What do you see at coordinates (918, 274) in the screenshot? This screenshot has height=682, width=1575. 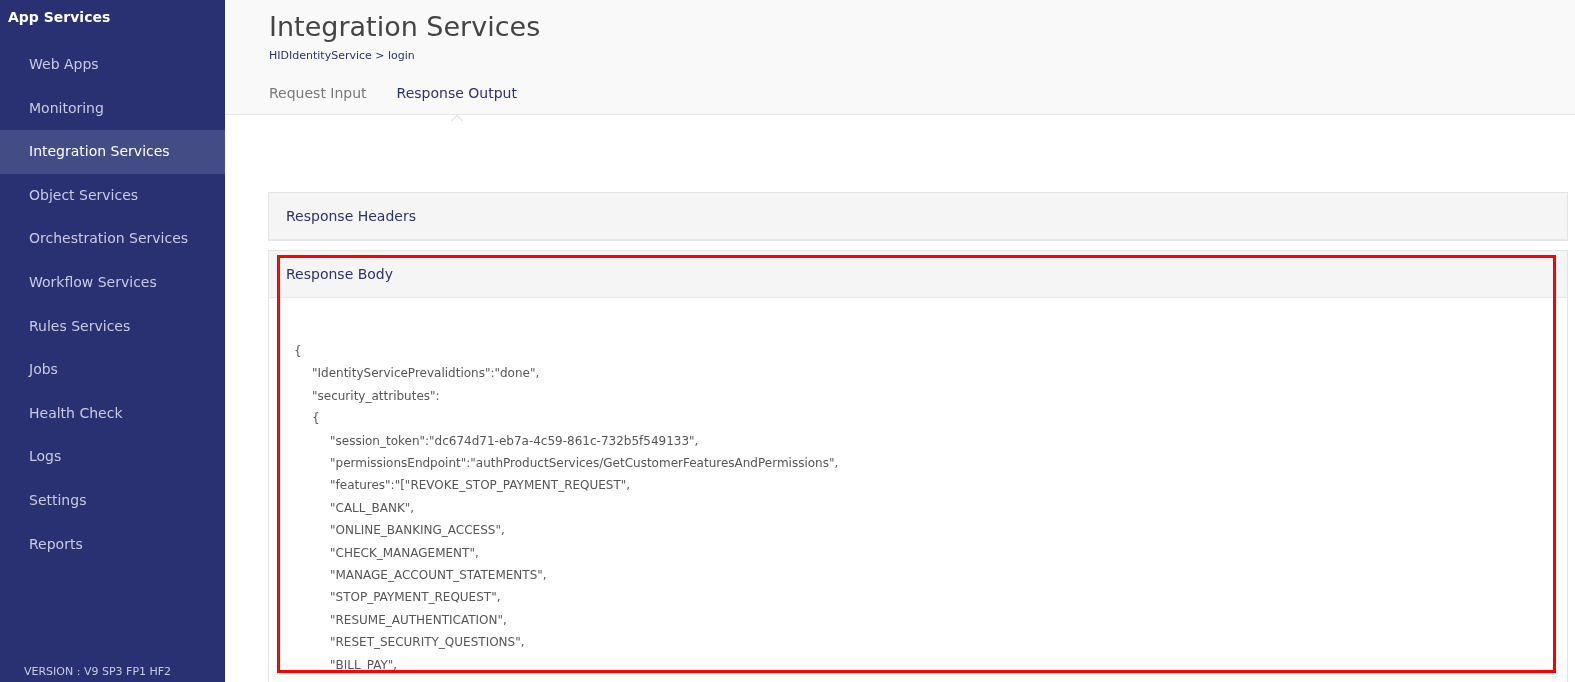 I see `panel-header: Response Body` at bounding box center [918, 274].